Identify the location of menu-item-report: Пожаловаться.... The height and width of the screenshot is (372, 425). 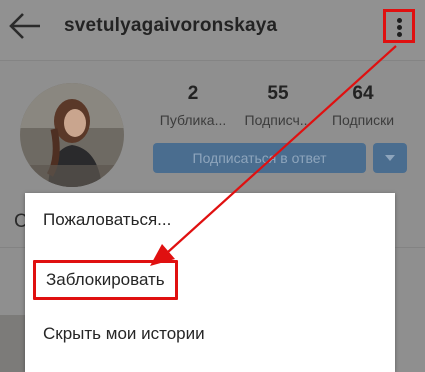
(107, 220).